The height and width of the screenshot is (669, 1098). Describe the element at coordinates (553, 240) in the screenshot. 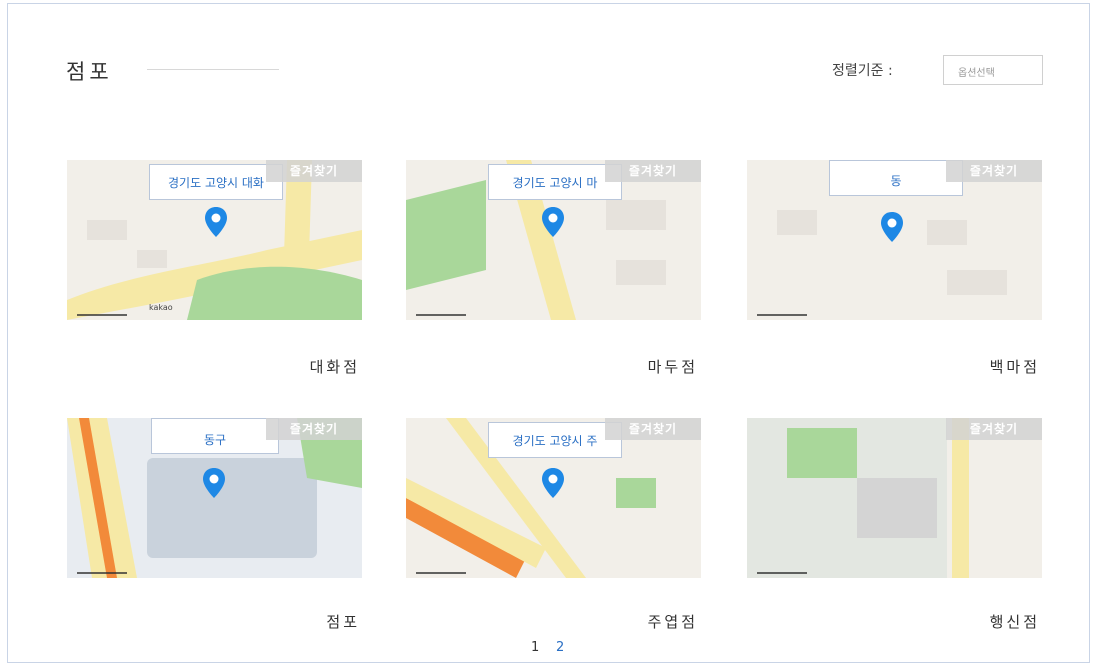

I see `store-card-madu: 경기도 고양시 마 즐겨찾기` at that location.